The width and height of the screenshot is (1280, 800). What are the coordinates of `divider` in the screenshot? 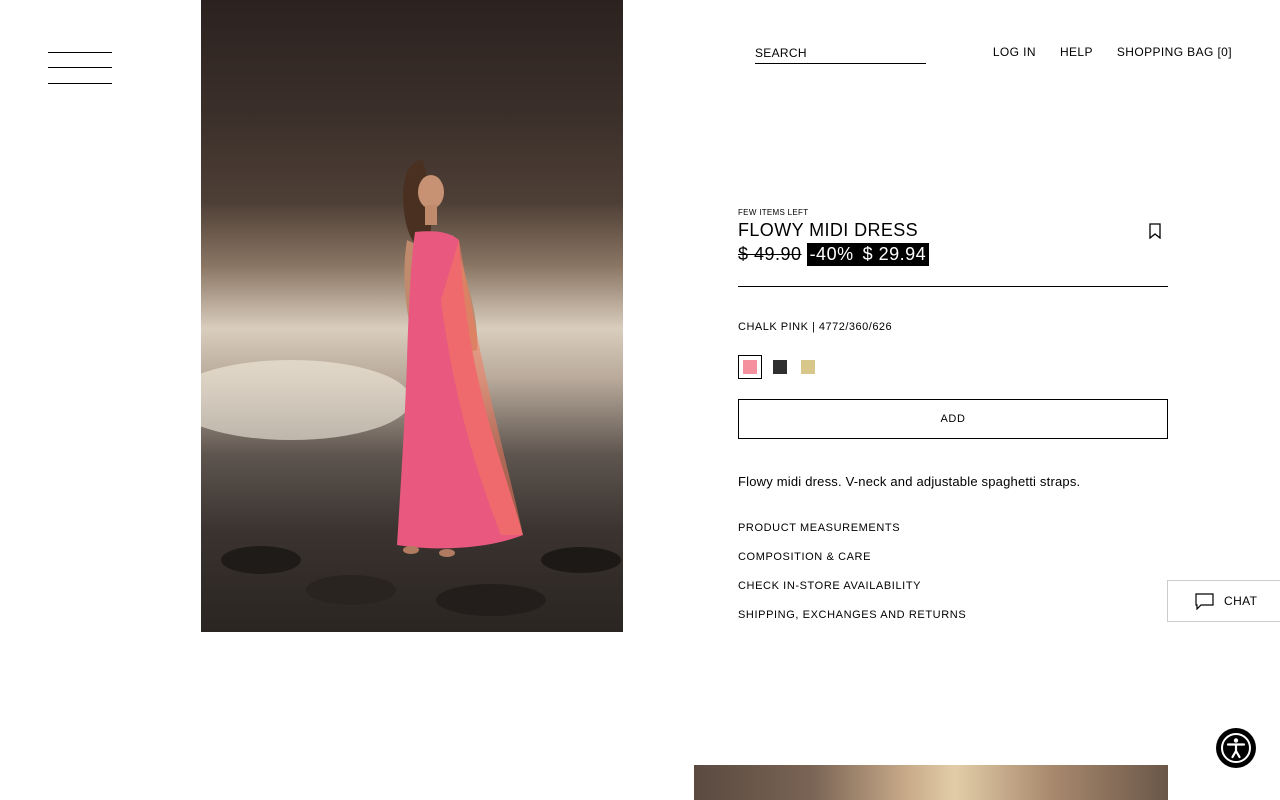 It's located at (953, 286).